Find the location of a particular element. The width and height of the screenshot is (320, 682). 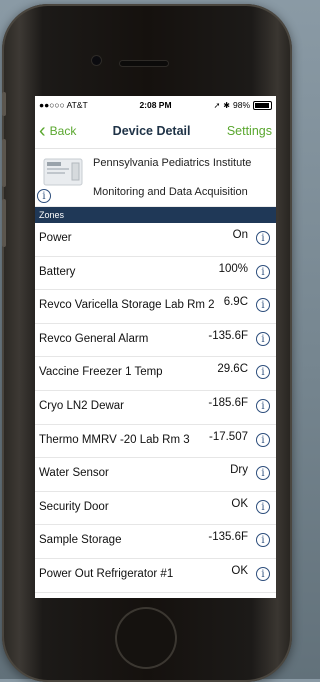

status-time: 2:08 PM is located at coordinates (155, 105).